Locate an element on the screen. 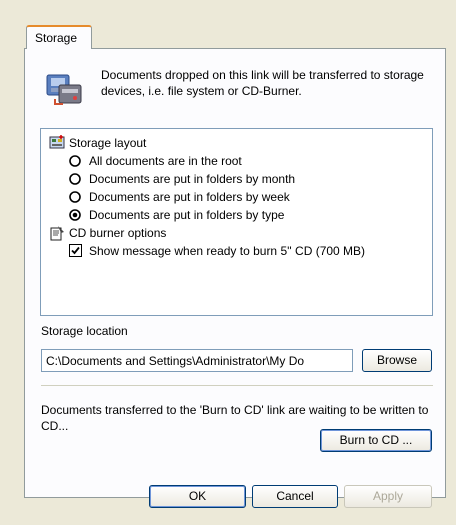 This screenshot has width=456, height=525. browse-button: Browse is located at coordinates (397, 360).